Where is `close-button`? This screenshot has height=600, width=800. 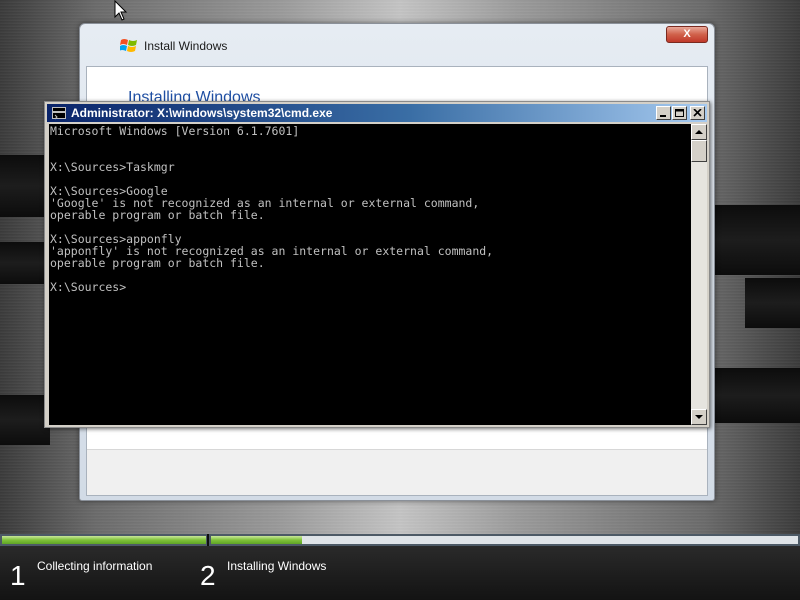 close-button is located at coordinates (697, 113).